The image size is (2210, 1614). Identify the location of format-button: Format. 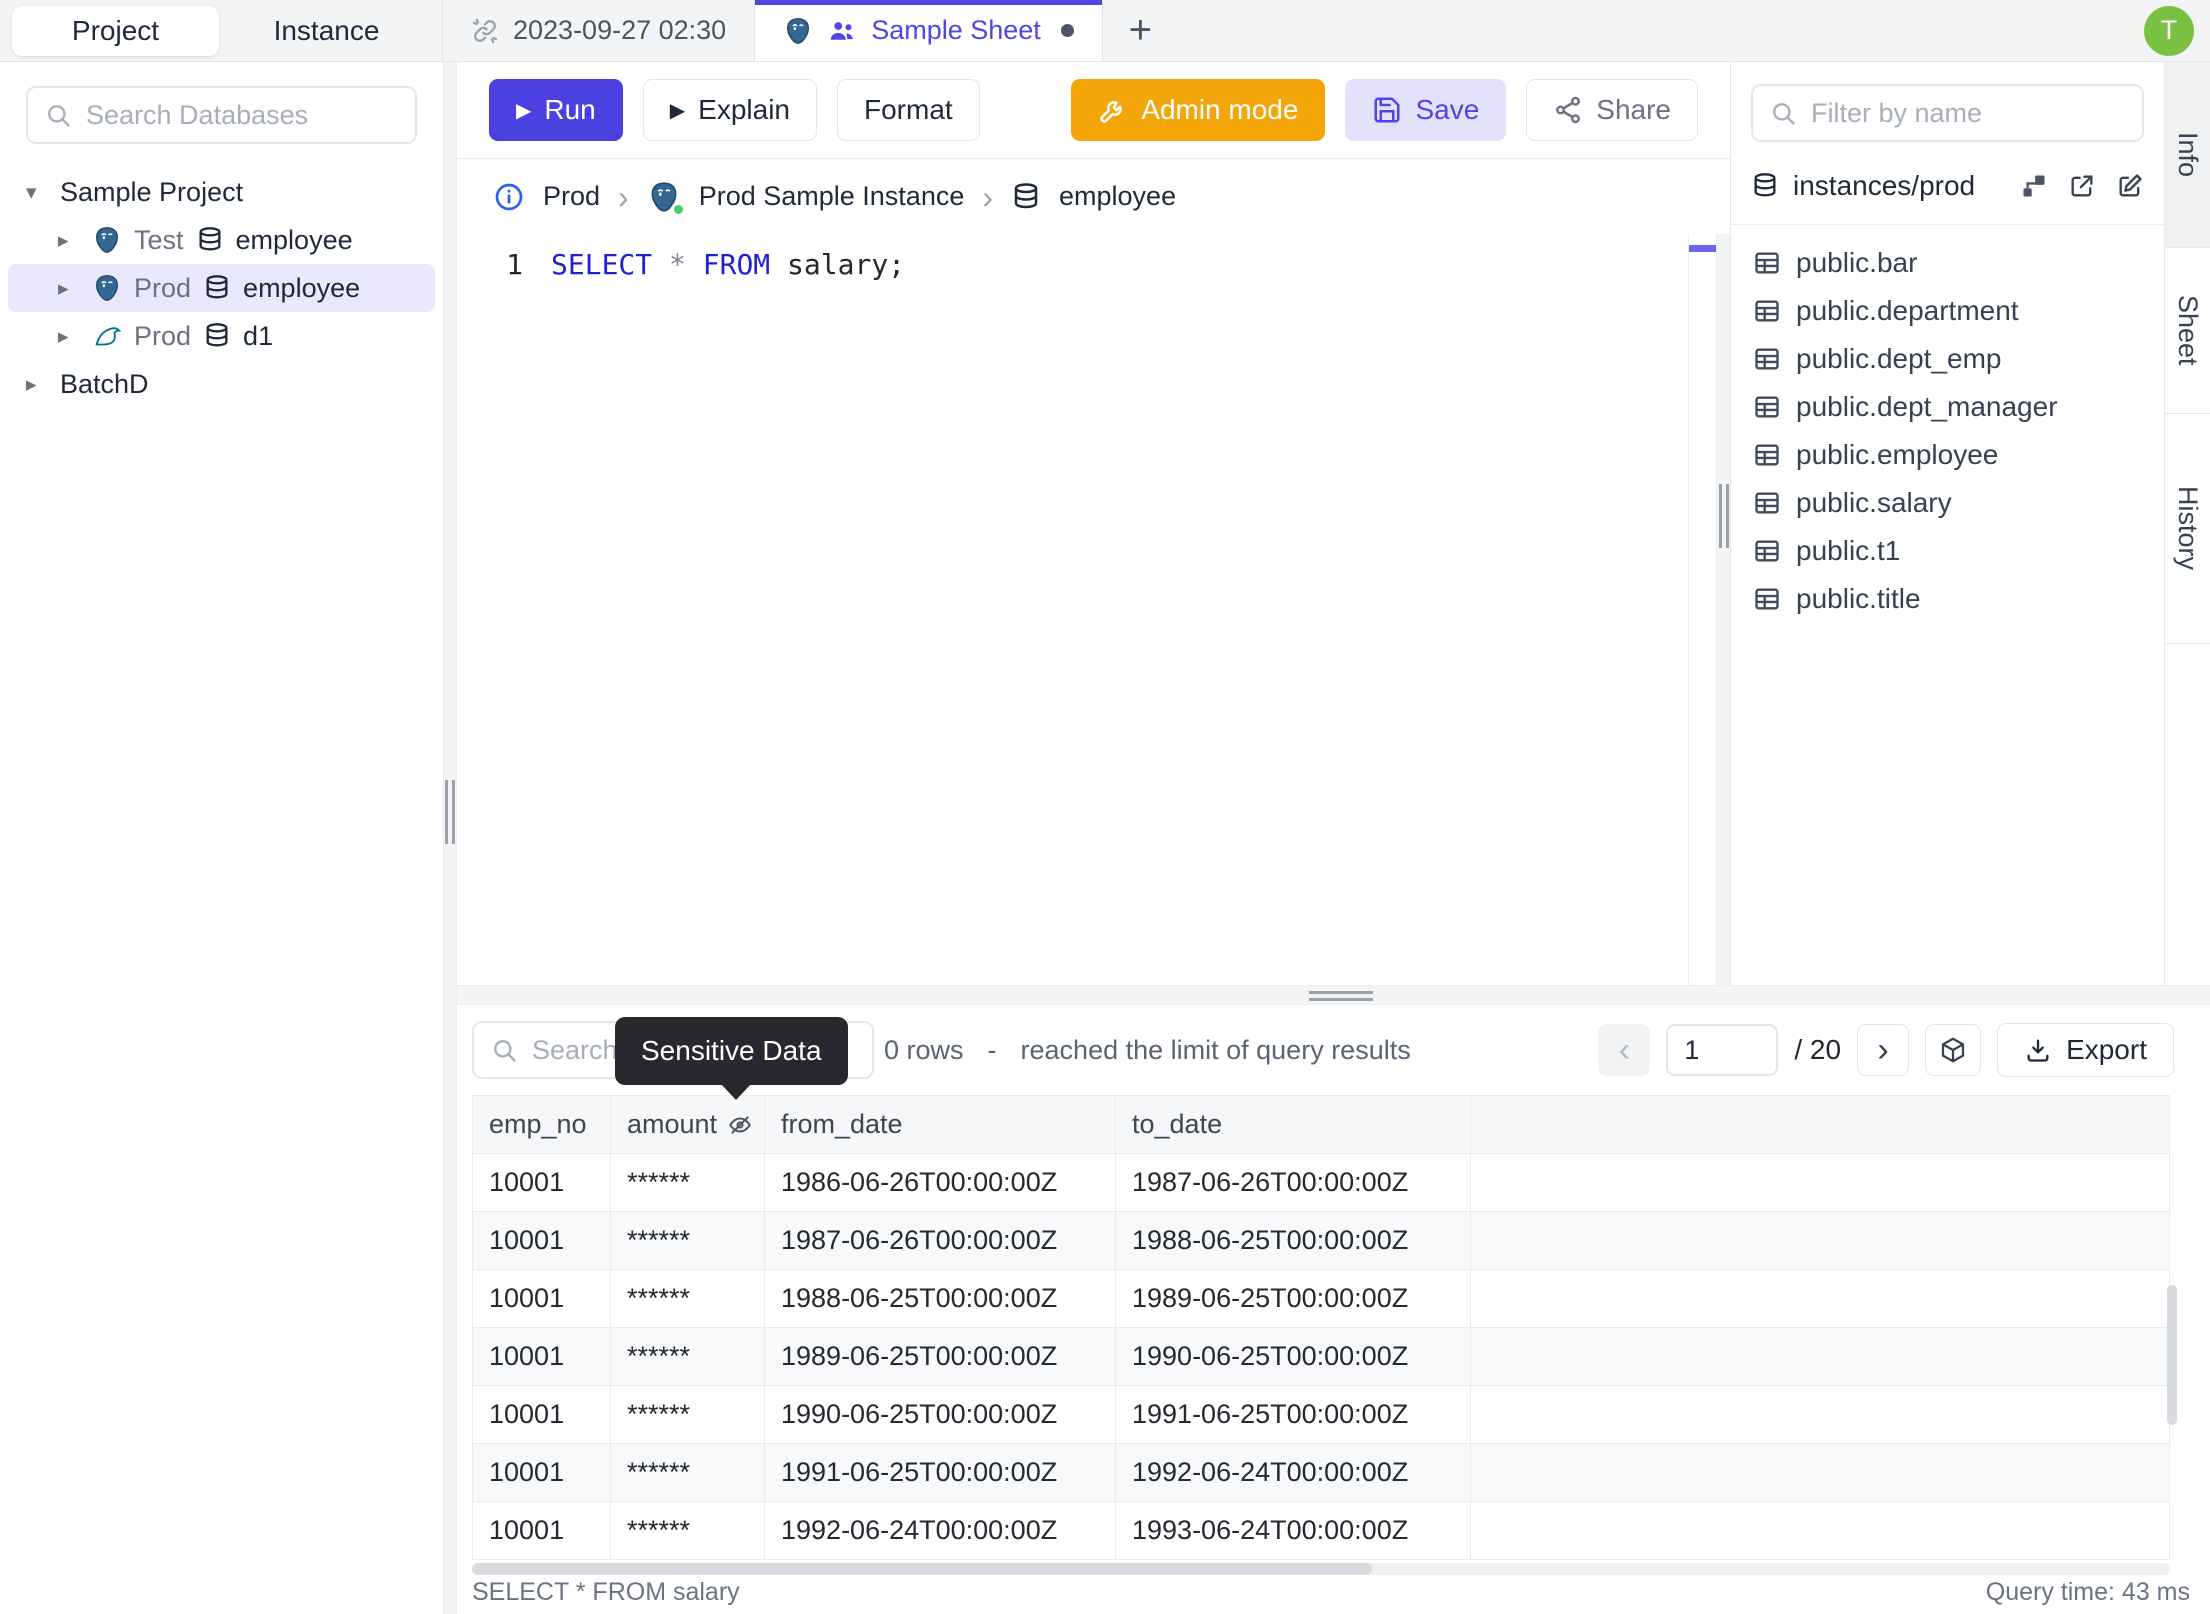
(908, 110).